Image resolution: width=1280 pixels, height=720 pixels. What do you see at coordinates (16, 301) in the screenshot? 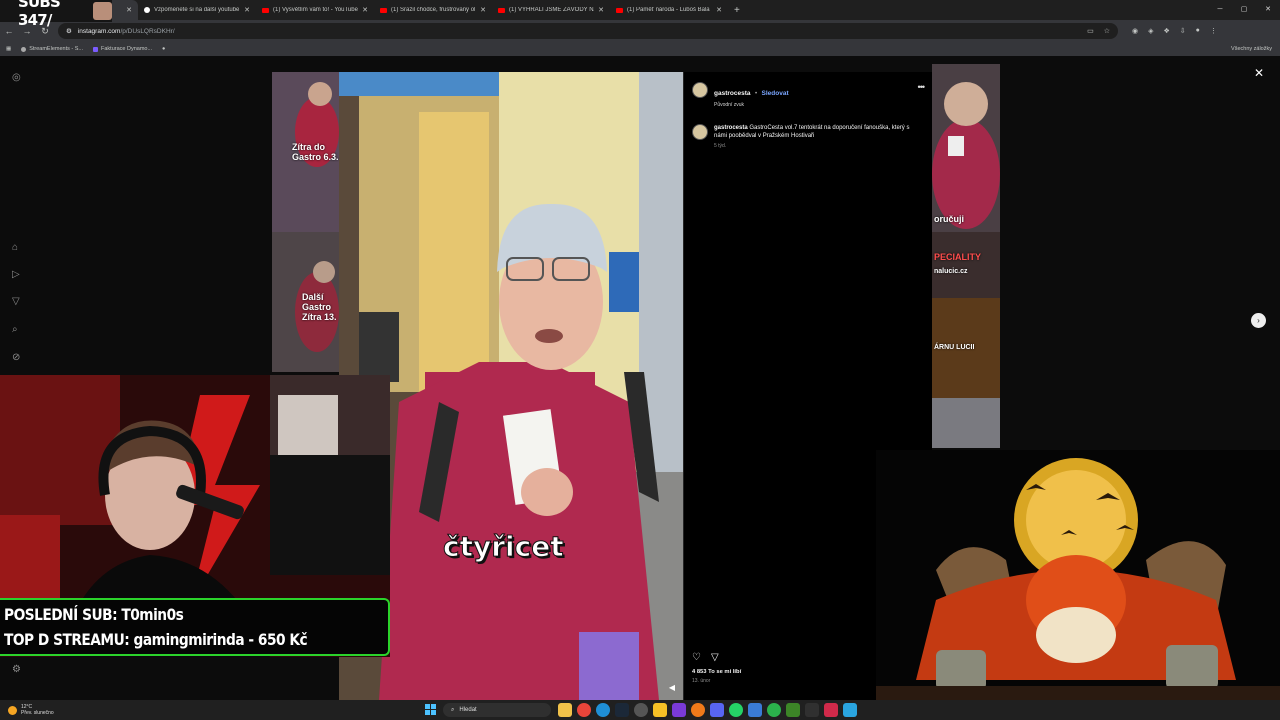
I see `messages-icon: ▽` at bounding box center [16, 301].